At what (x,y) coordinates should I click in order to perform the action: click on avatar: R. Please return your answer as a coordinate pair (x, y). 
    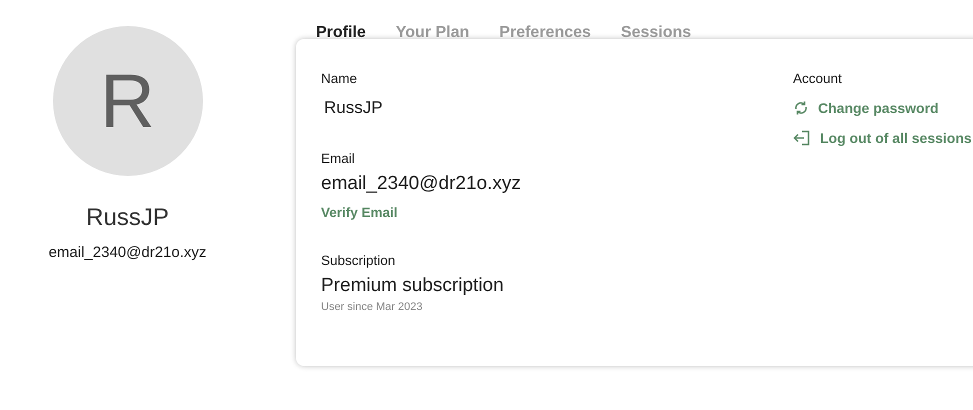
    Looking at the image, I should click on (127, 101).